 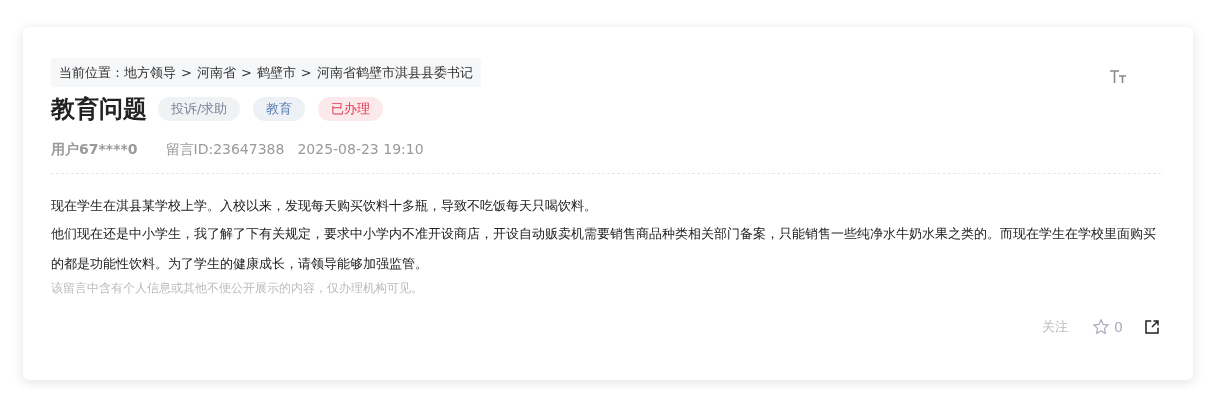 I want to click on message-id: 留言ID:23647388, so click(x=225, y=150).